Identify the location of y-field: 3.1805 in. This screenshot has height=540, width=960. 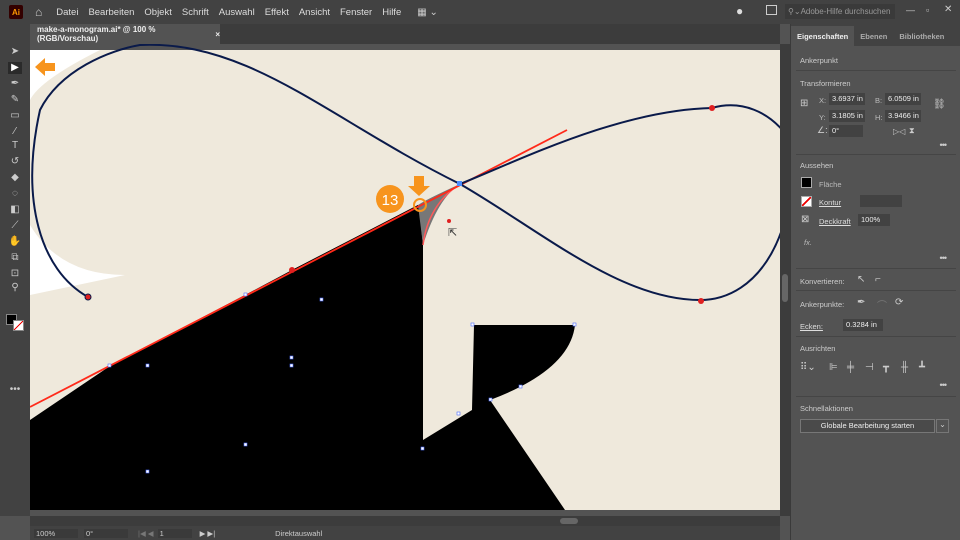
(847, 116).